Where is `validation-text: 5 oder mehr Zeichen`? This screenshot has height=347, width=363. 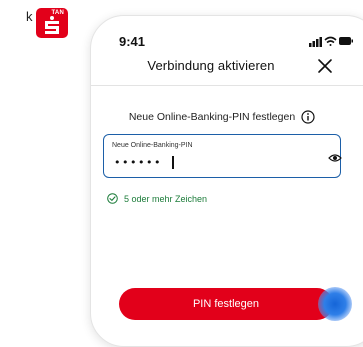 validation-text: 5 oder mehr Zeichen is located at coordinates (166, 198).